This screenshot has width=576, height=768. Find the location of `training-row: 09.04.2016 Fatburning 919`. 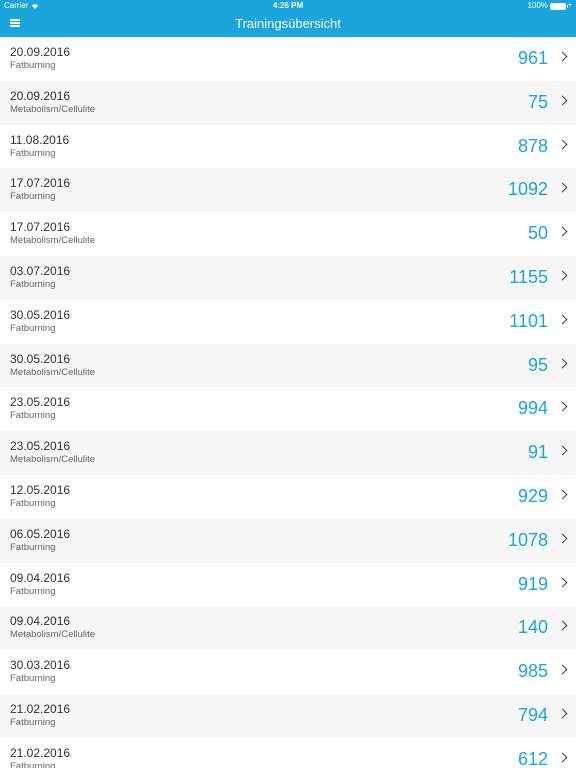

training-row: 09.04.2016 Fatburning 919 is located at coordinates (288, 584).